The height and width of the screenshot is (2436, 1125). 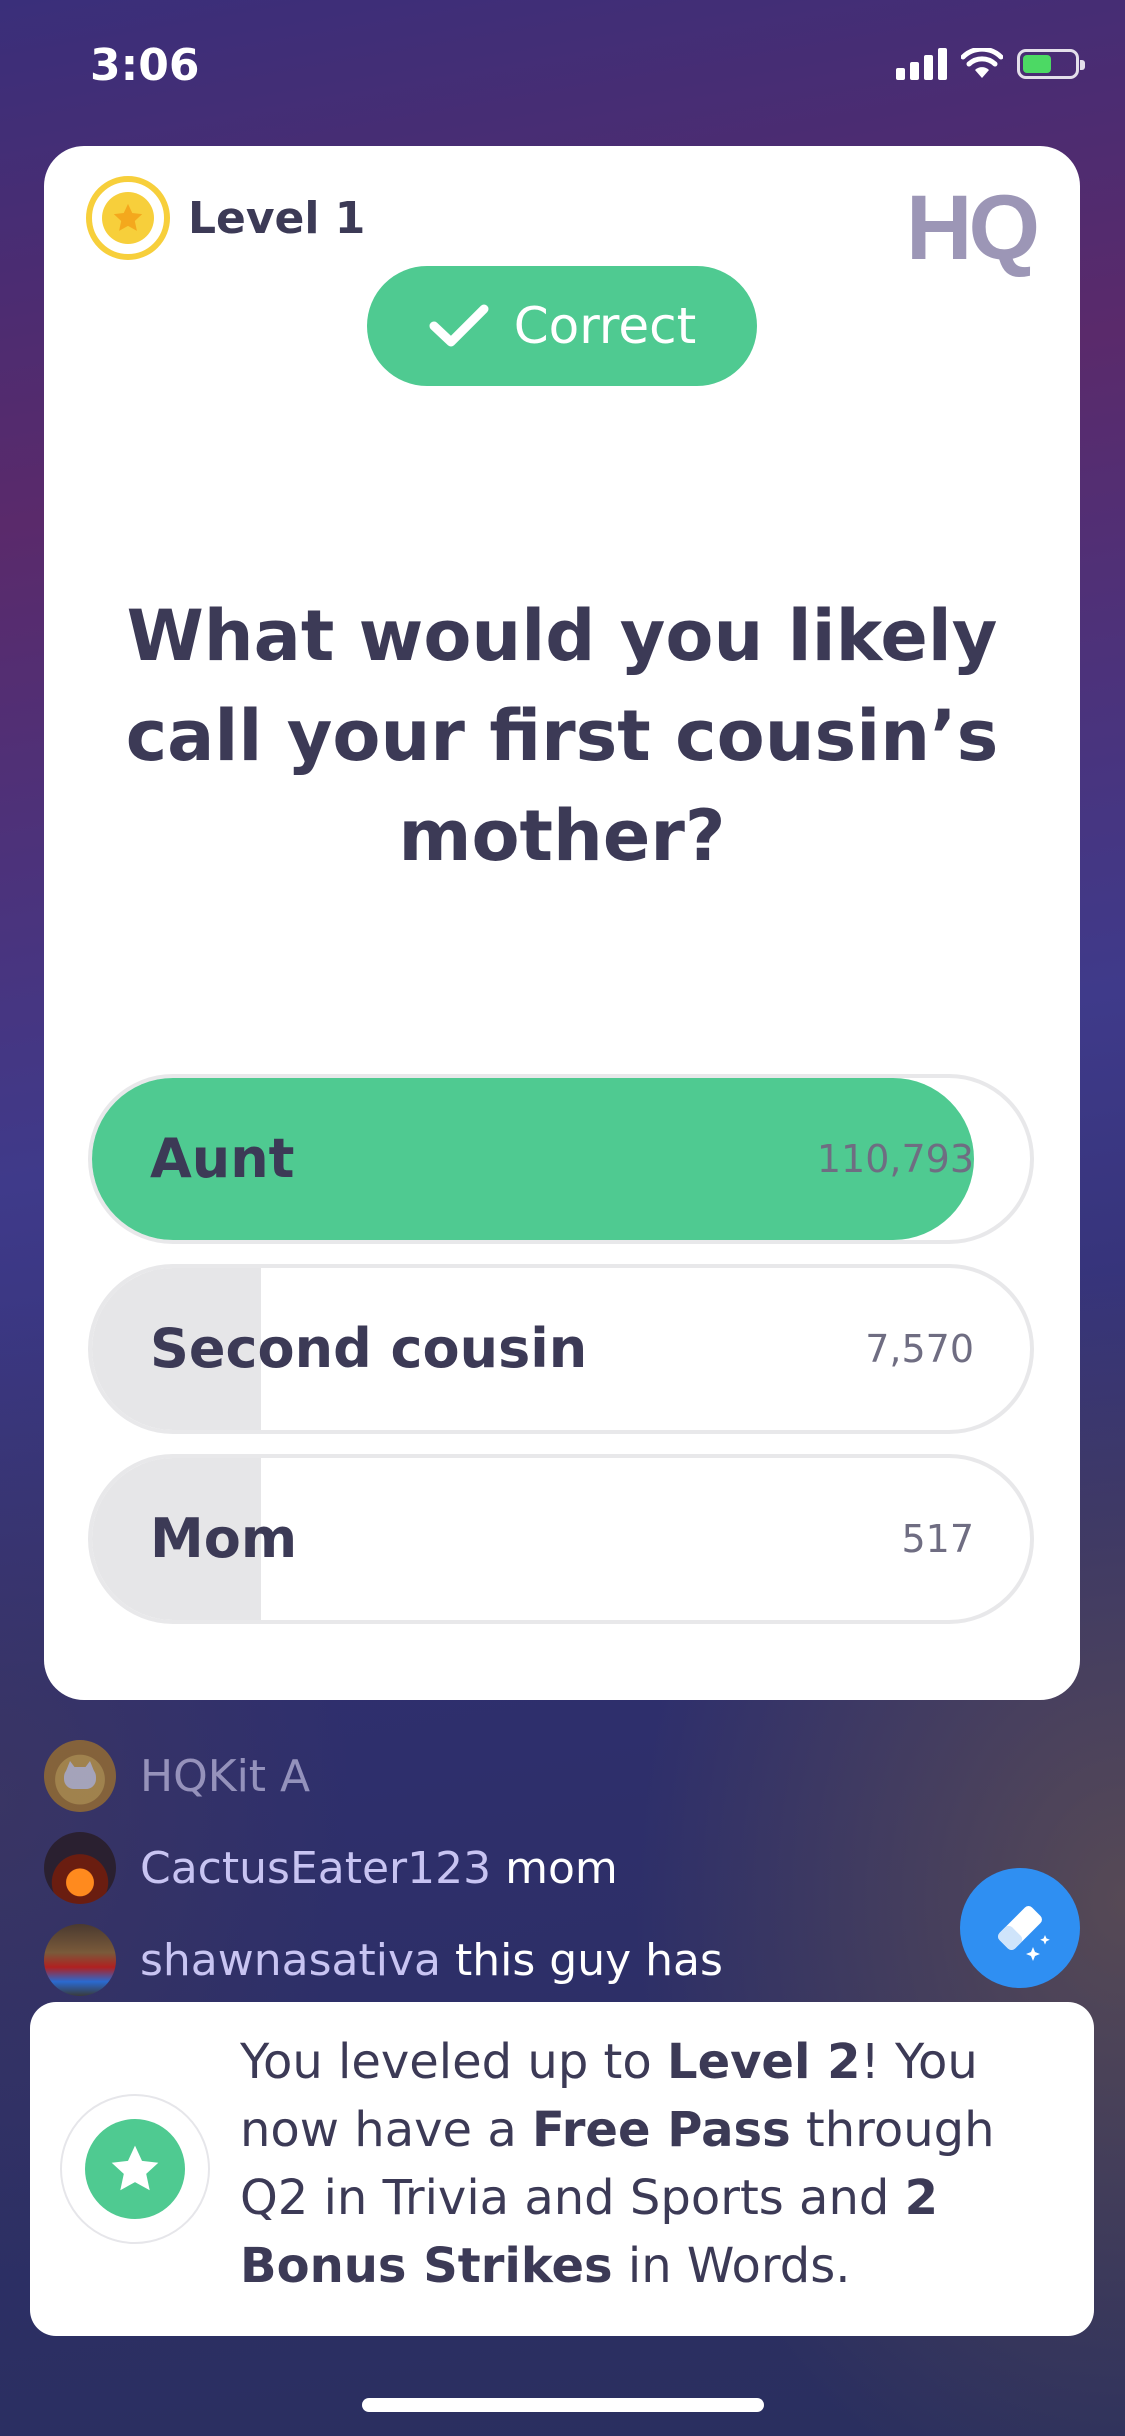 I want to click on home-indicator, so click(x=563, y=2405).